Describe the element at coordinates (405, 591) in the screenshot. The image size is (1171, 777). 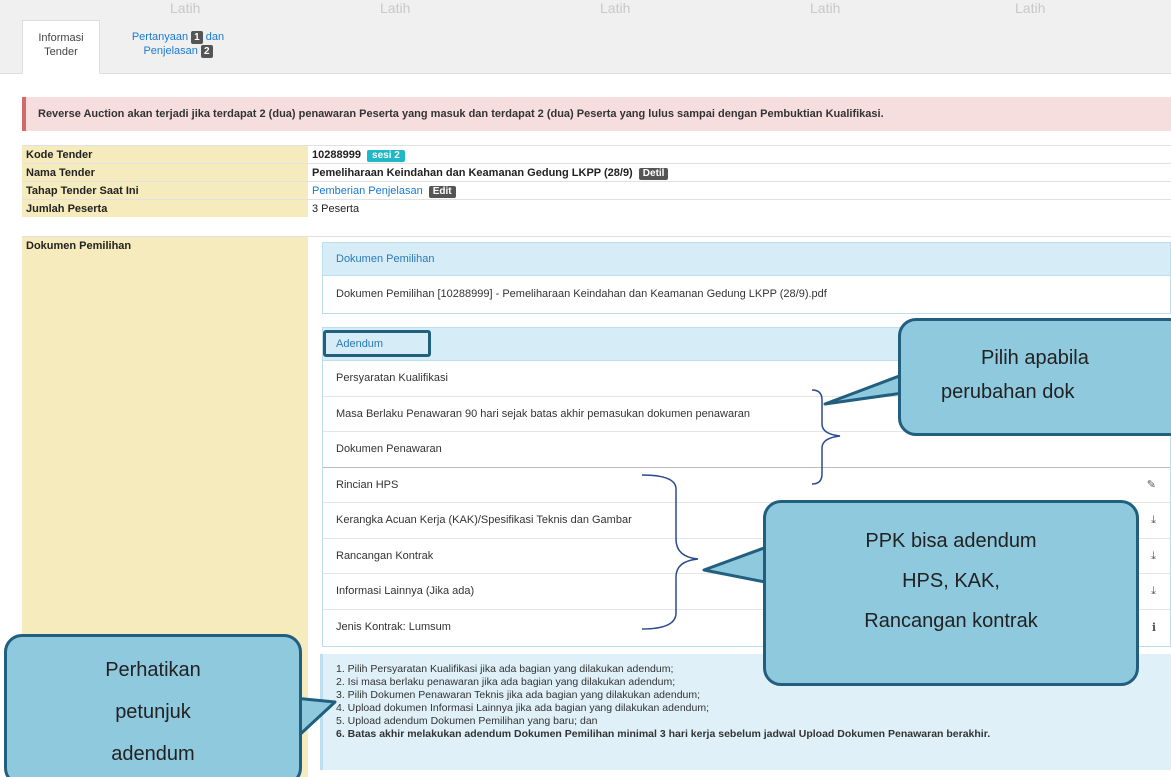
I see `item-label: Informasi Lainnya (Jika ada)` at that location.